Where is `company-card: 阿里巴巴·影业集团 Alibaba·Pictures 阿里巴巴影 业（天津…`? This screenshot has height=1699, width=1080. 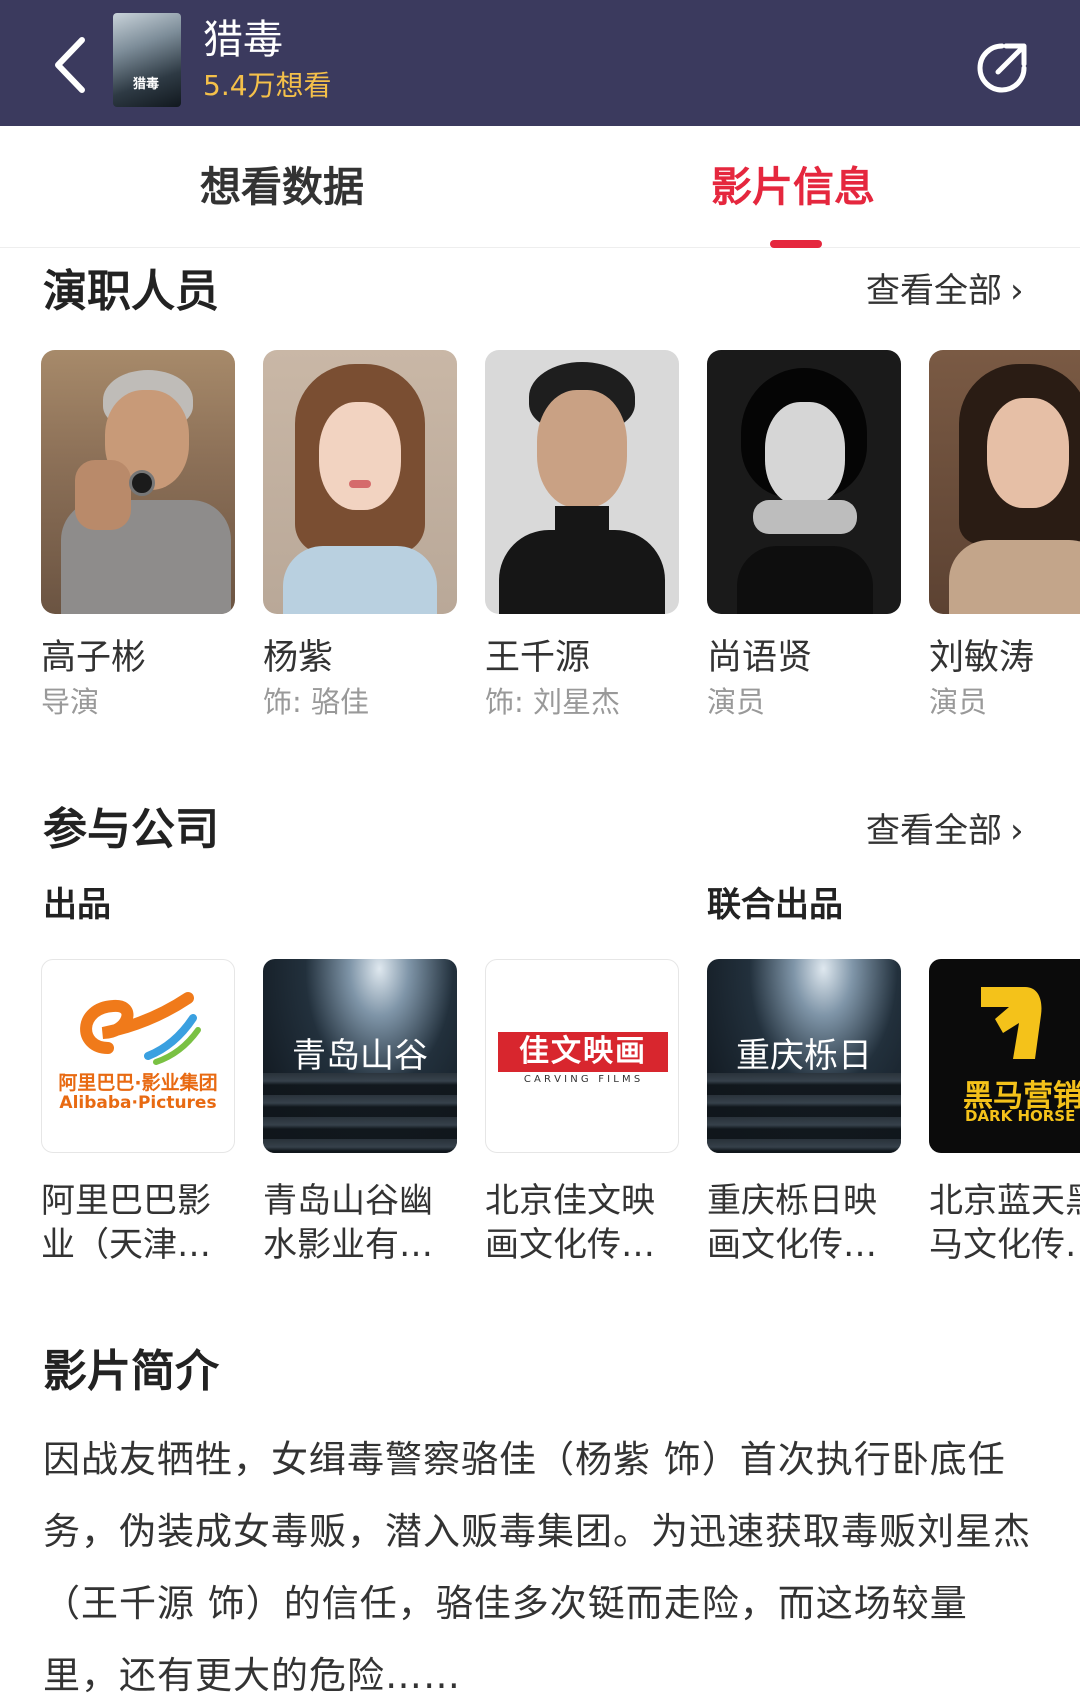 company-card: 阿里巴巴·影业集团 Alibaba·Pictures 阿里巴巴影 业（天津… is located at coordinates (138, 1113).